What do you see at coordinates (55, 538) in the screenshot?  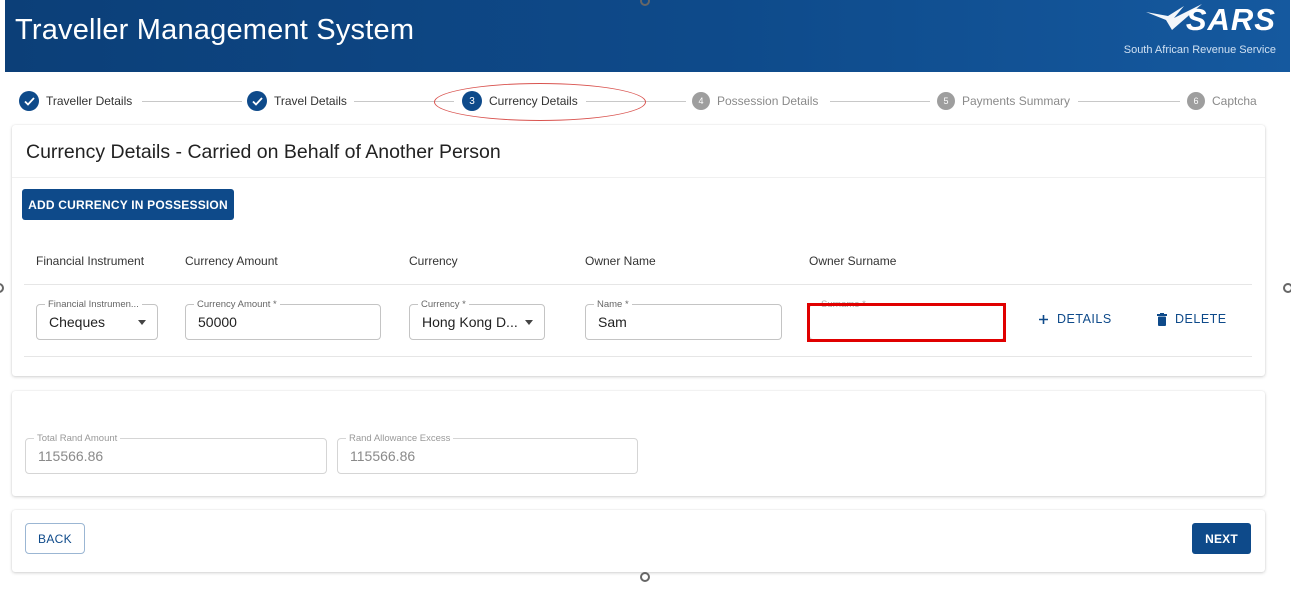 I see `back-button: BACK` at bounding box center [55, 538].